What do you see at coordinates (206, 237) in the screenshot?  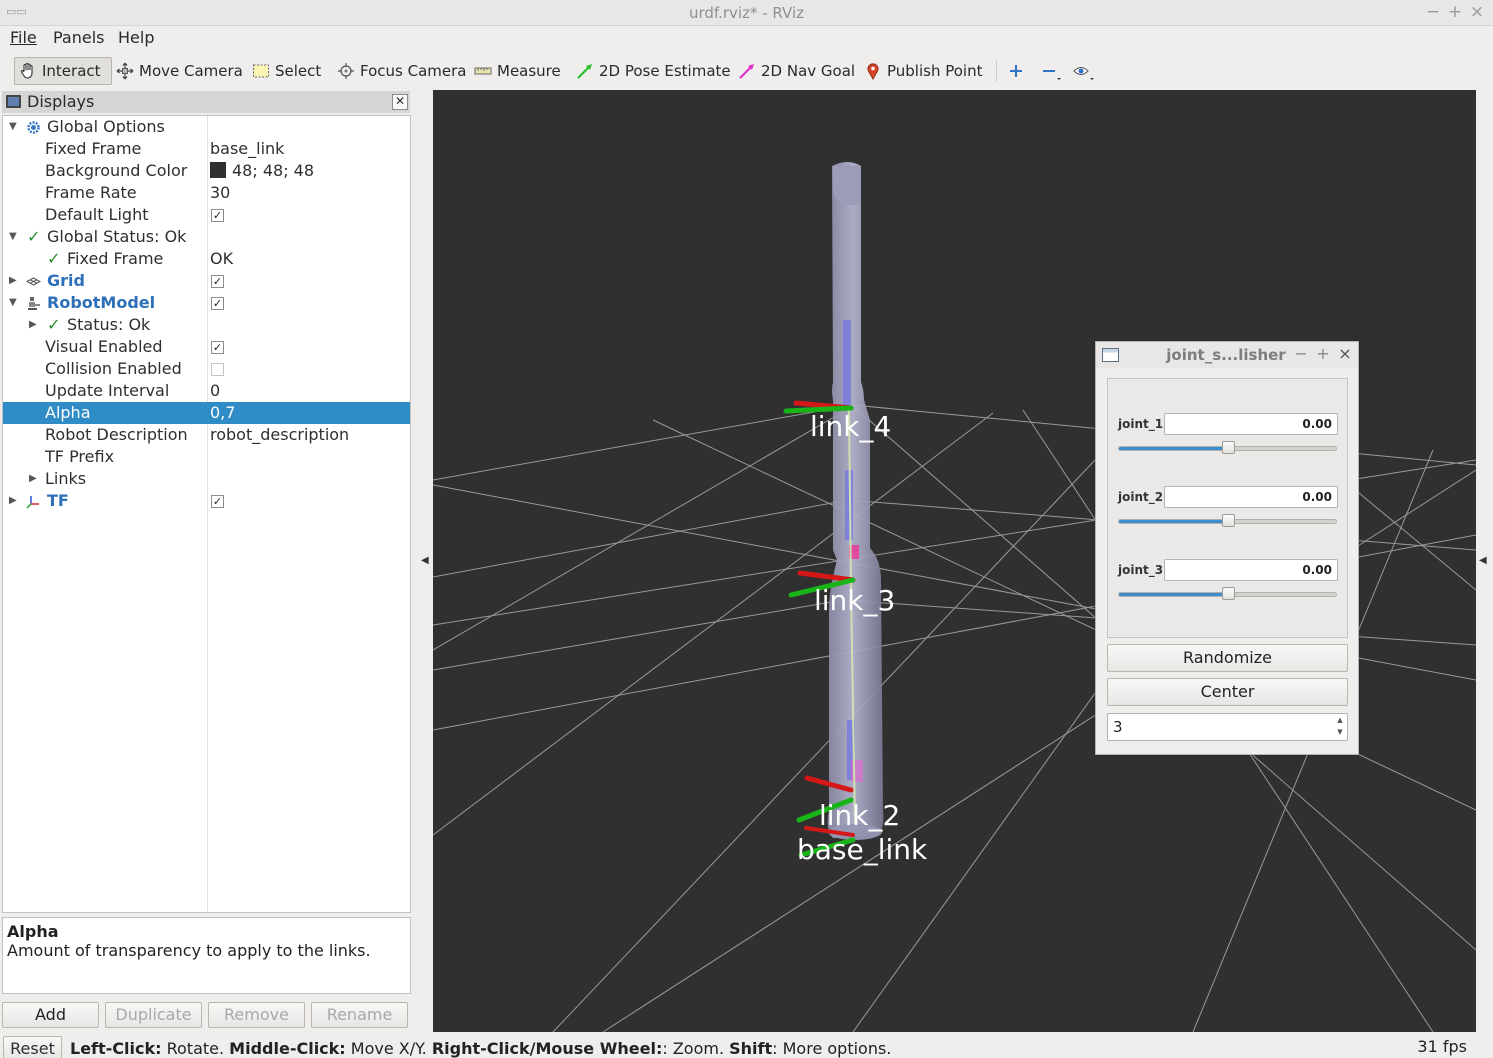 I see `tree-row-global-status: ▼ ✓ Global Status: Ok` at bounding box center [206, 237].